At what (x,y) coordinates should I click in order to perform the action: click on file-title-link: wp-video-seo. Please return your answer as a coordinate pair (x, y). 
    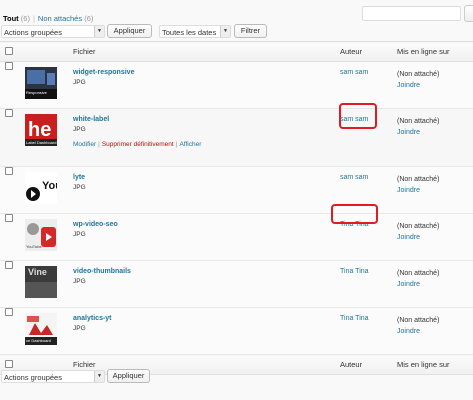
    Looking at the image, I should click on (206, 224).